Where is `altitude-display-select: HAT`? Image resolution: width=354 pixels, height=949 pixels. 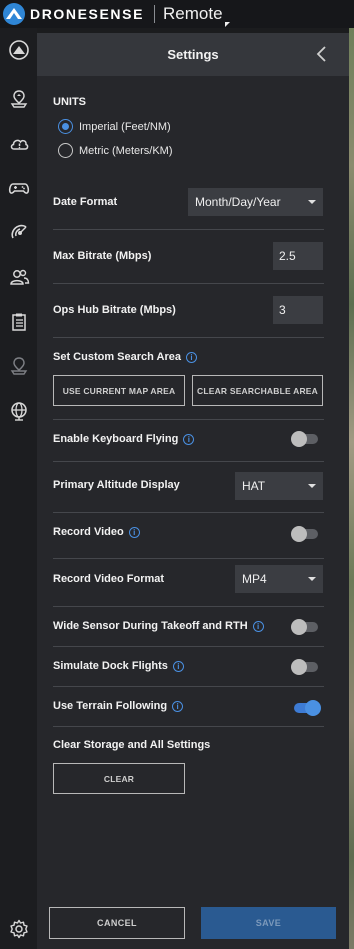 altitude-display-select: HAT is located at coordinates (279, 486).